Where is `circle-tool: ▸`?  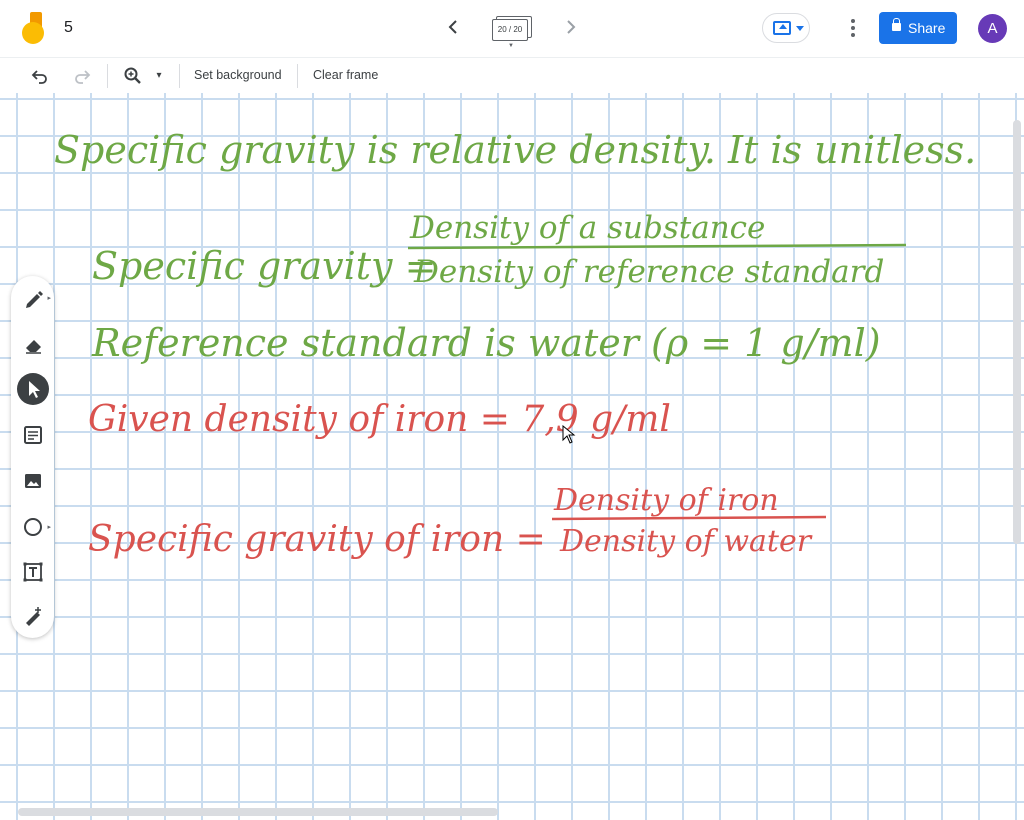
circle-tool: ▸ is located at coordinates (34, 527).